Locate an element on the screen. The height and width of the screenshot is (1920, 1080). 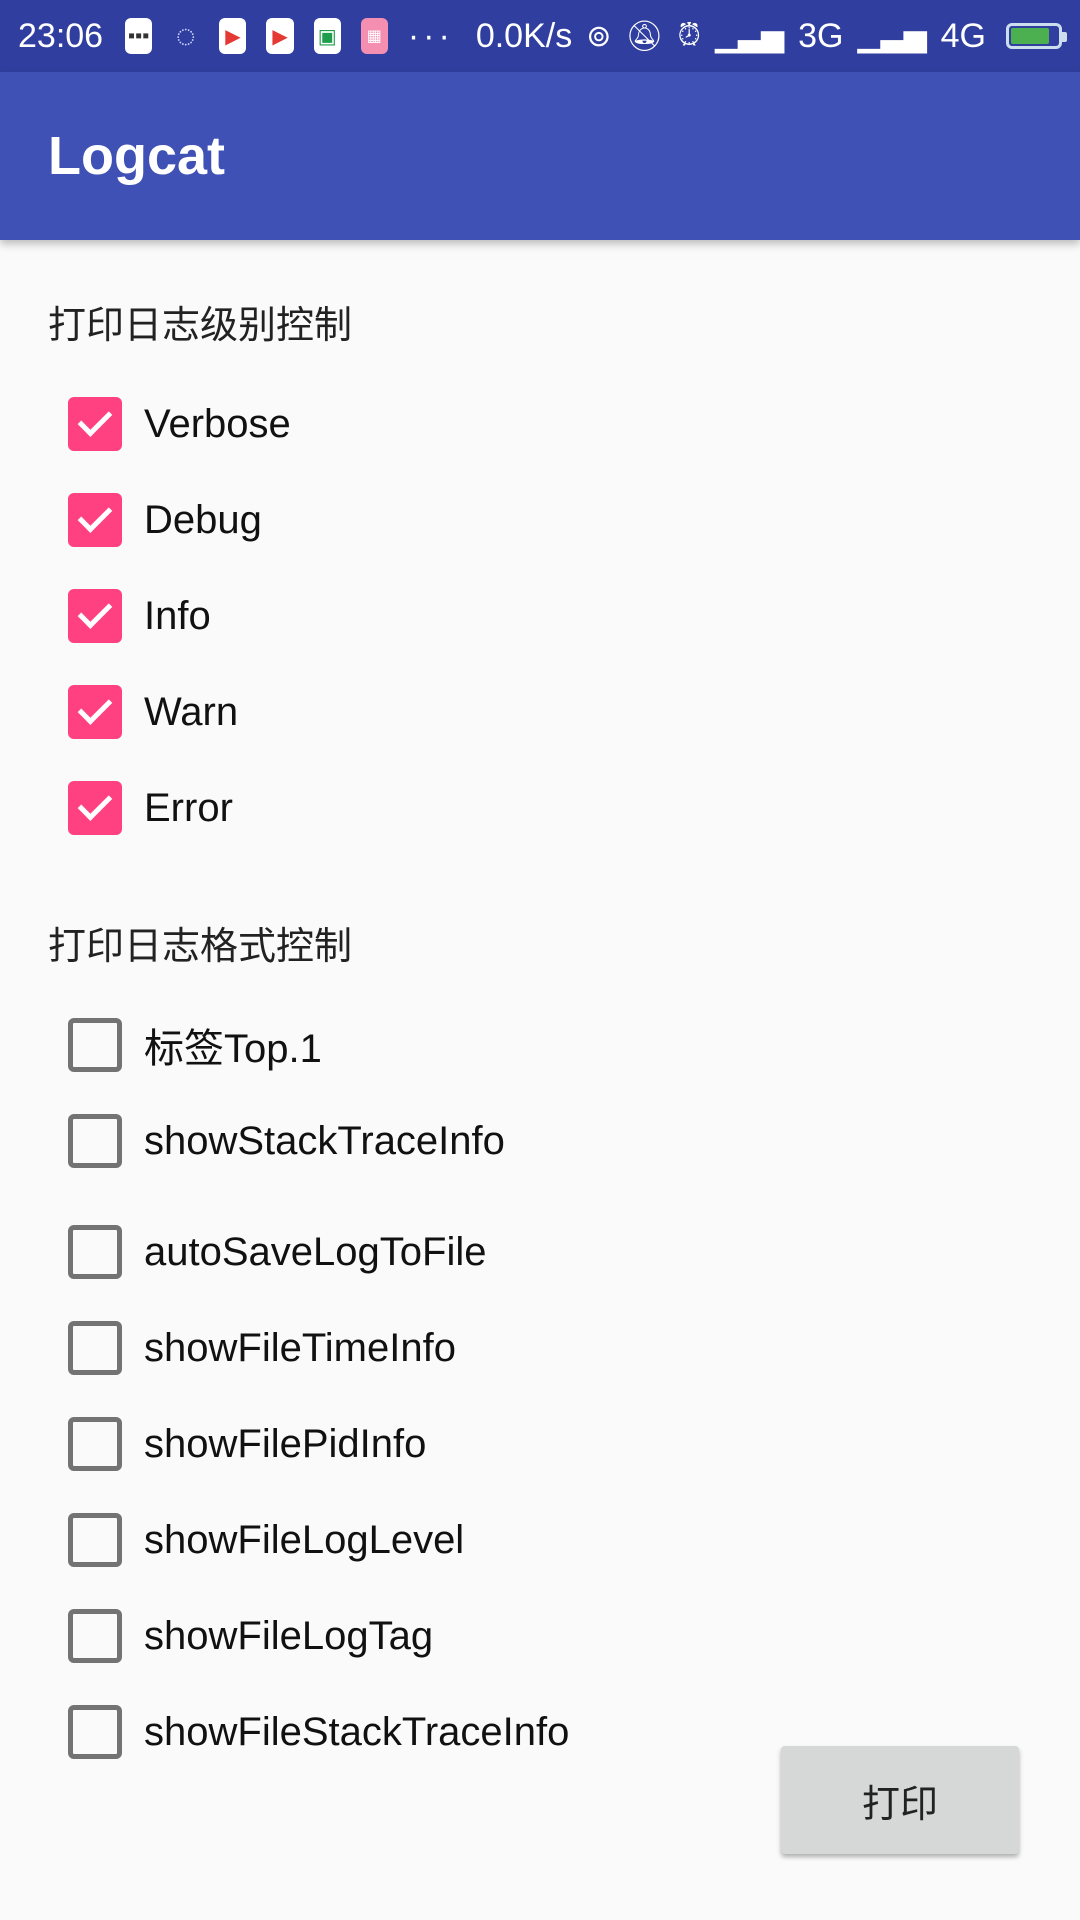
checkbox-debug: Debug is located at coordinates (165, 520).